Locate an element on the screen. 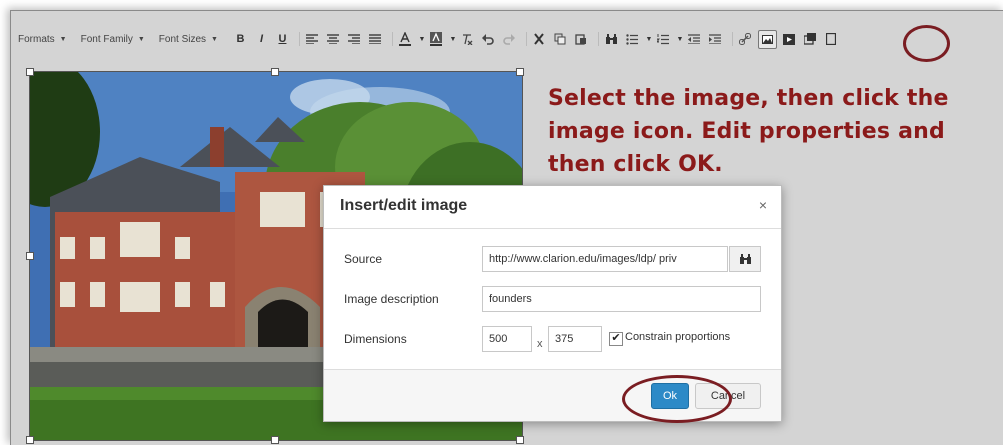 The height and width of the screenshot is (445, 1003). bold-label: B is located at coordinates (240, 39).